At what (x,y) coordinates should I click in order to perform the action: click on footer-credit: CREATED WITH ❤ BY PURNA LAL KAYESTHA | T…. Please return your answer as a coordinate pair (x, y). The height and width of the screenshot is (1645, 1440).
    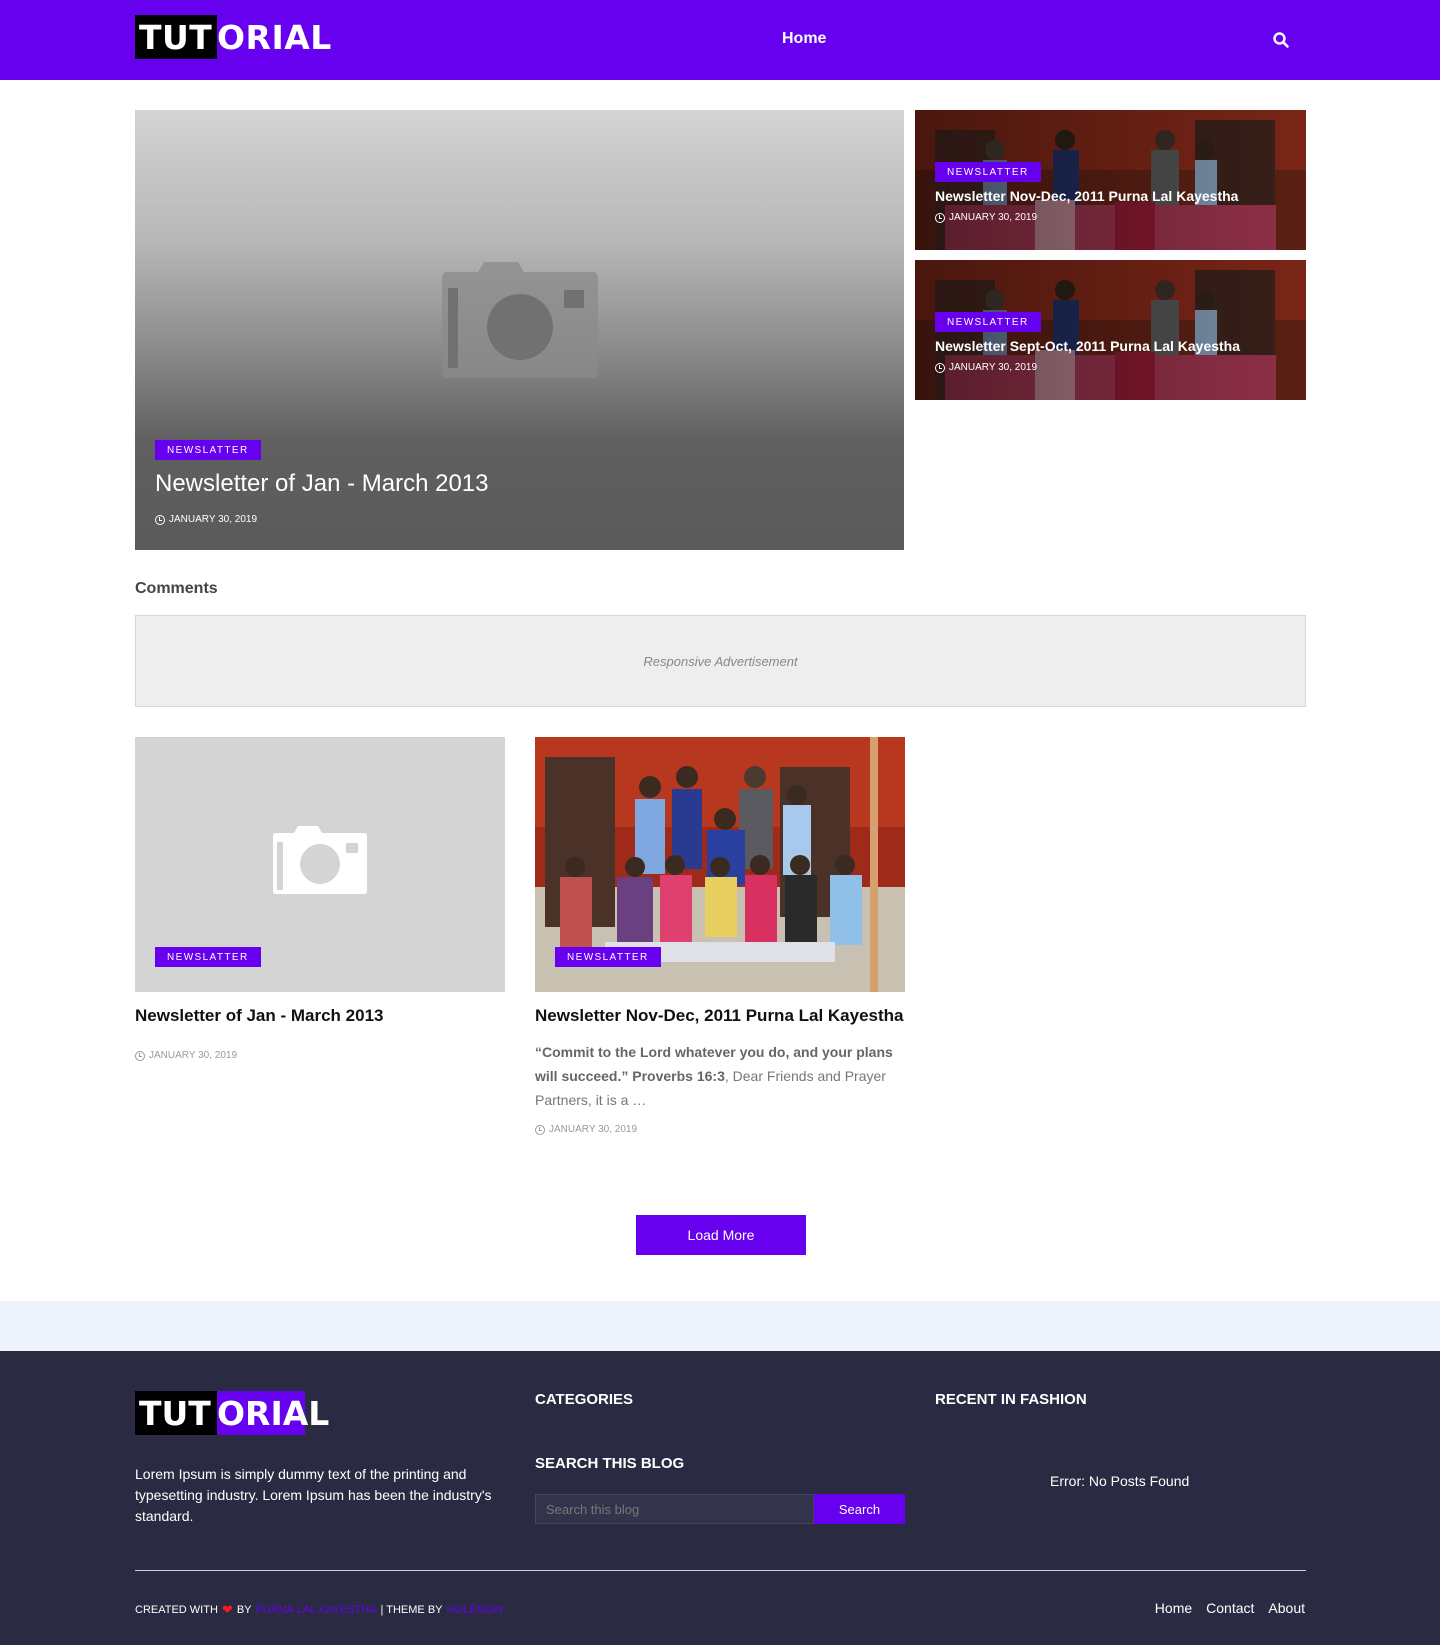
    Looking at the image, I should click on (319, 1610).